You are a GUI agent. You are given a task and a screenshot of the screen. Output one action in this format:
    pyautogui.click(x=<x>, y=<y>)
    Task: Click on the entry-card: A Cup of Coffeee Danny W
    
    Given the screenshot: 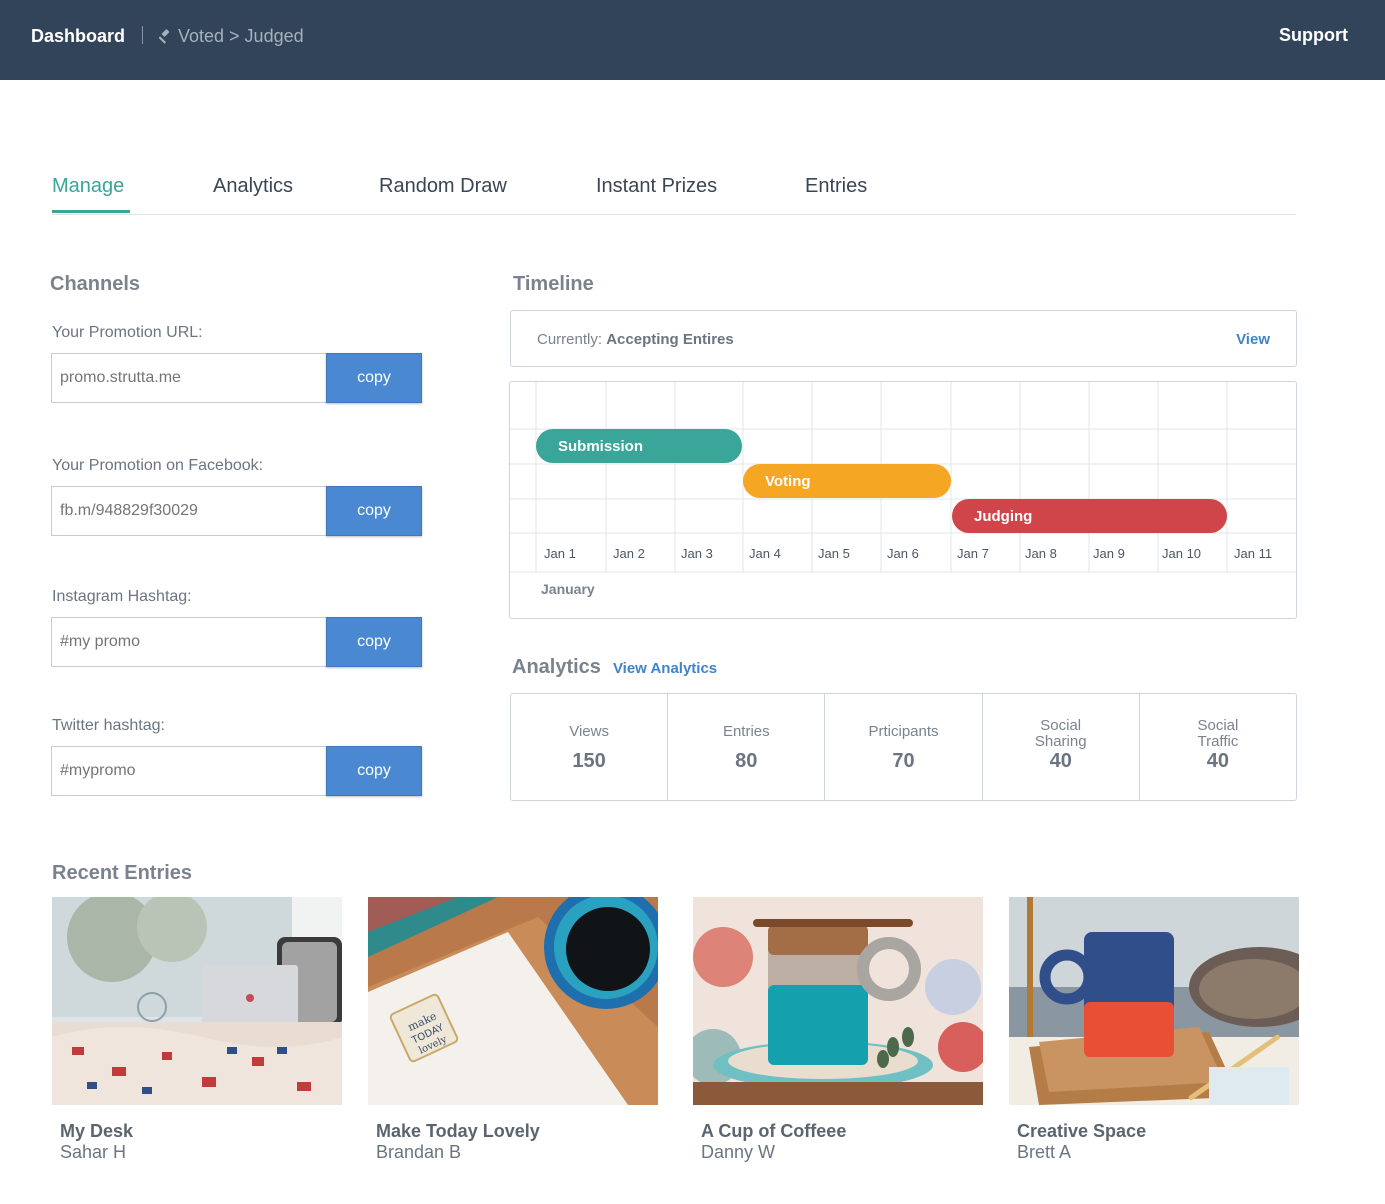 What is the action you would take?
    pyautogui.click(x=838, y=1030)
    